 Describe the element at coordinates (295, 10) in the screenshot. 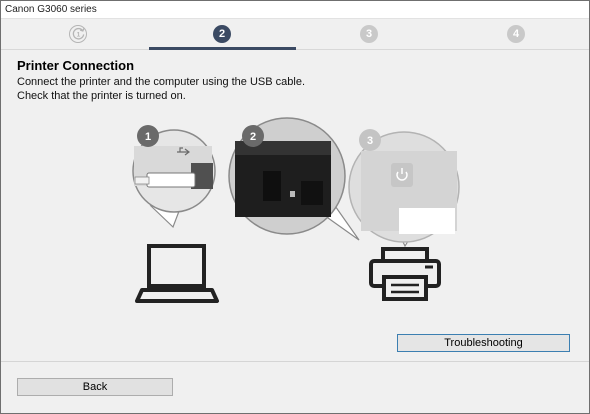

I see `title-bar: Canon G3060 series` at that location.